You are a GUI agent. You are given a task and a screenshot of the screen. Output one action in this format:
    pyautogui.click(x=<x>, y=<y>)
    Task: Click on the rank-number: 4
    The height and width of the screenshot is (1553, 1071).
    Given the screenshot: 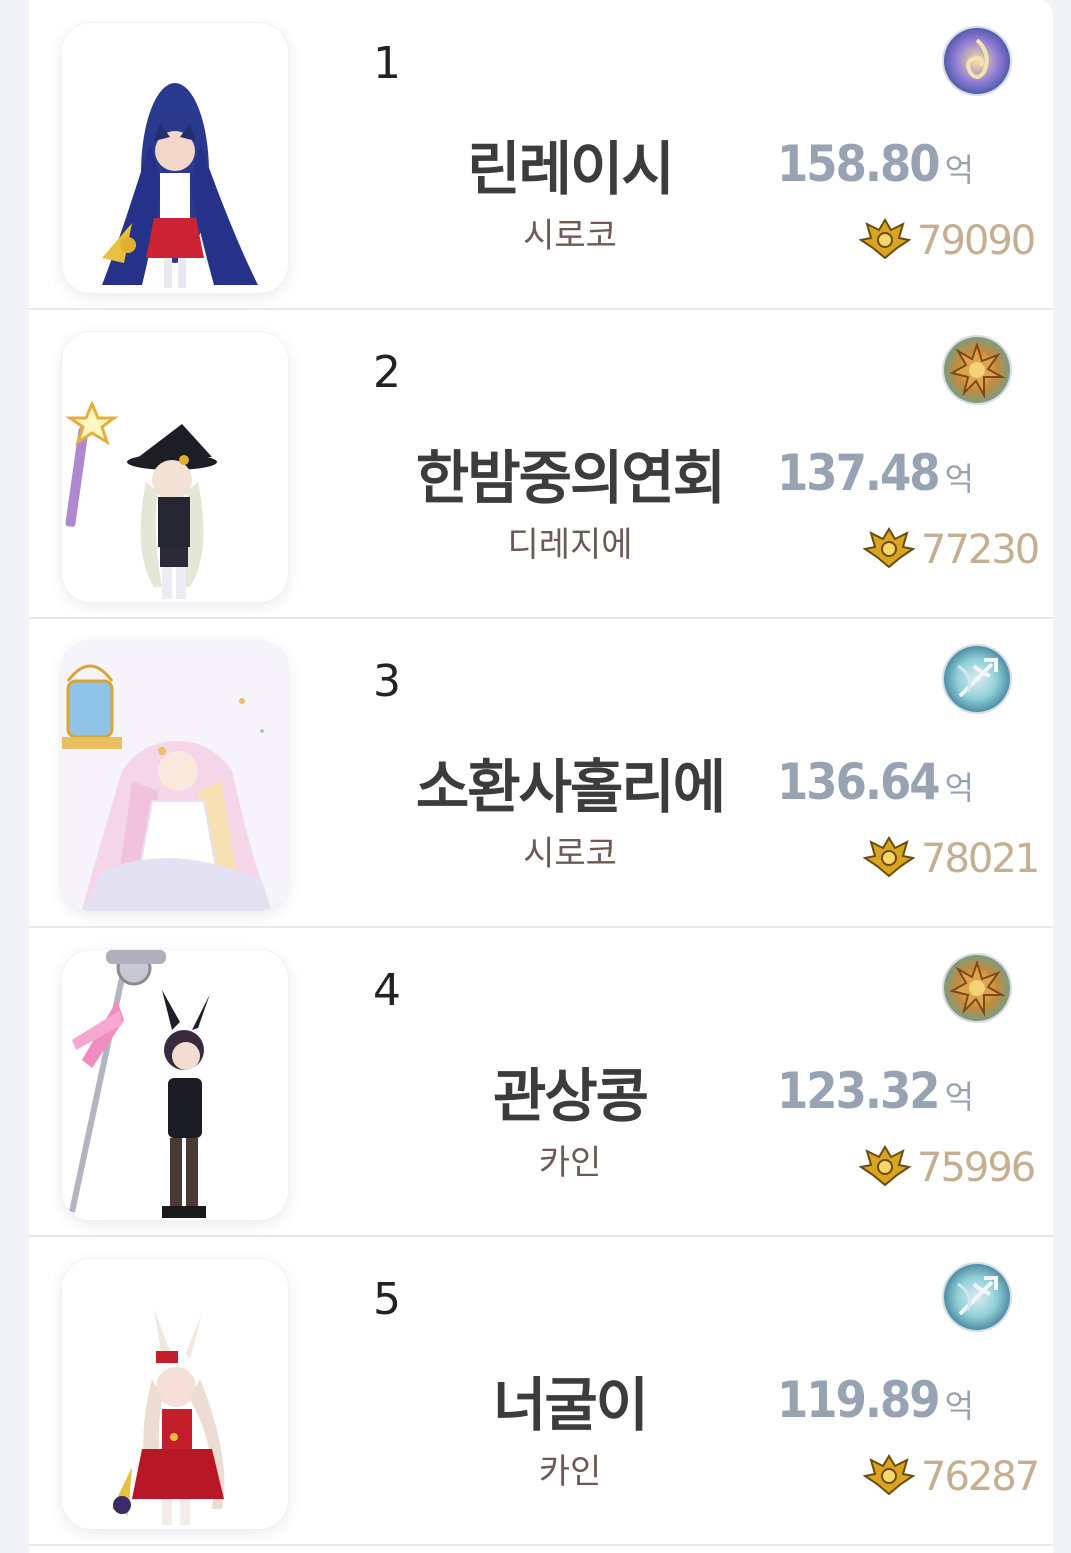 What is the action you would take?
    pyautogui.click(x=387, y=990)
    